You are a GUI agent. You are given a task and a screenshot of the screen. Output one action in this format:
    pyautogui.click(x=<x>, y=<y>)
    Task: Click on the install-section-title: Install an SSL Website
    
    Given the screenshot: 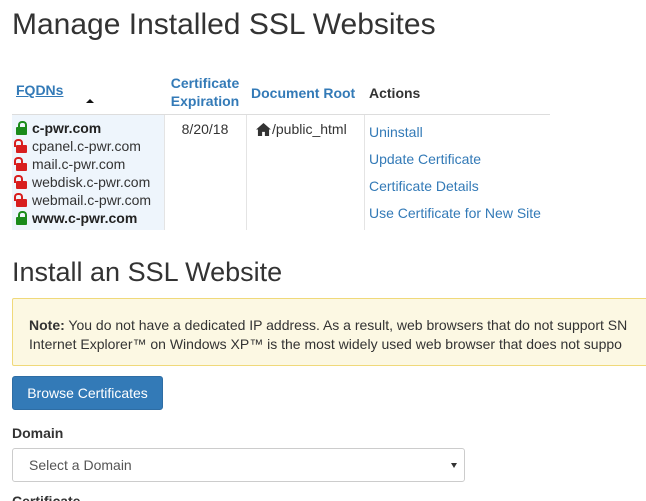 What is the action you would take?
    pyautogui.click(x=147, y=272)
    